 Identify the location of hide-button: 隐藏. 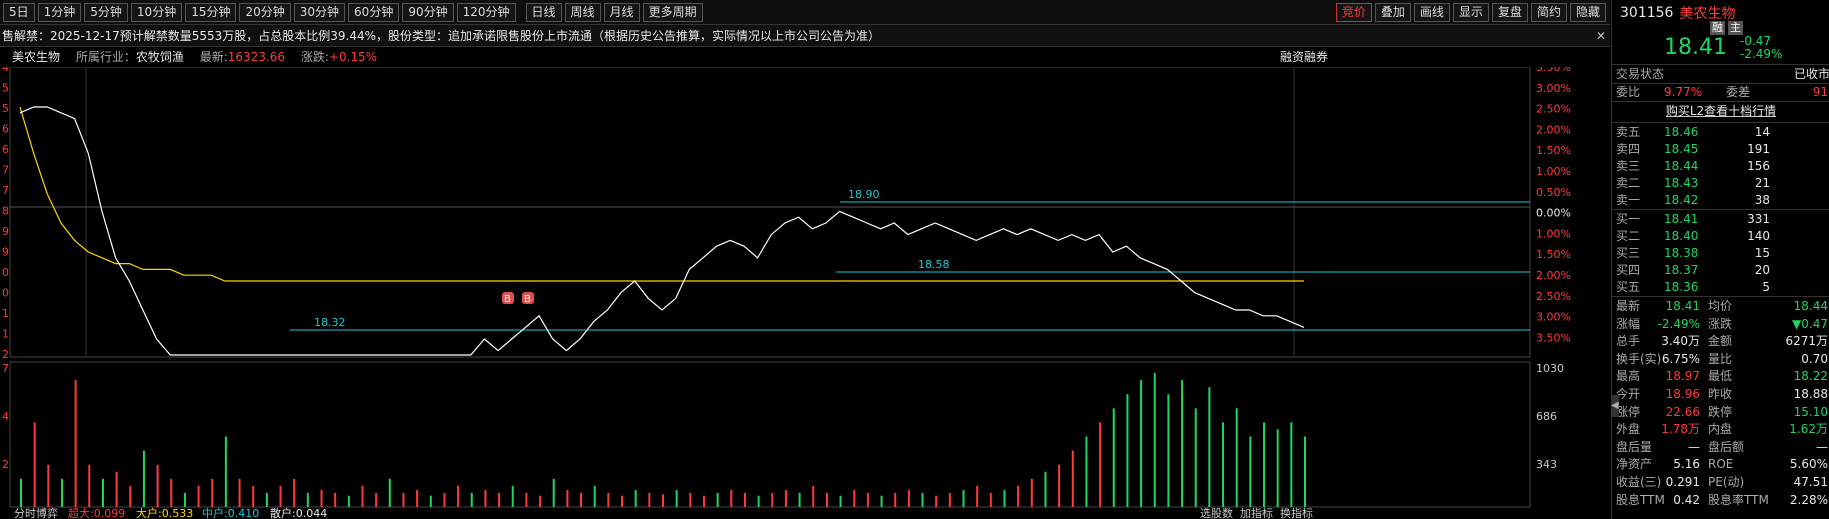
(1587, 12).